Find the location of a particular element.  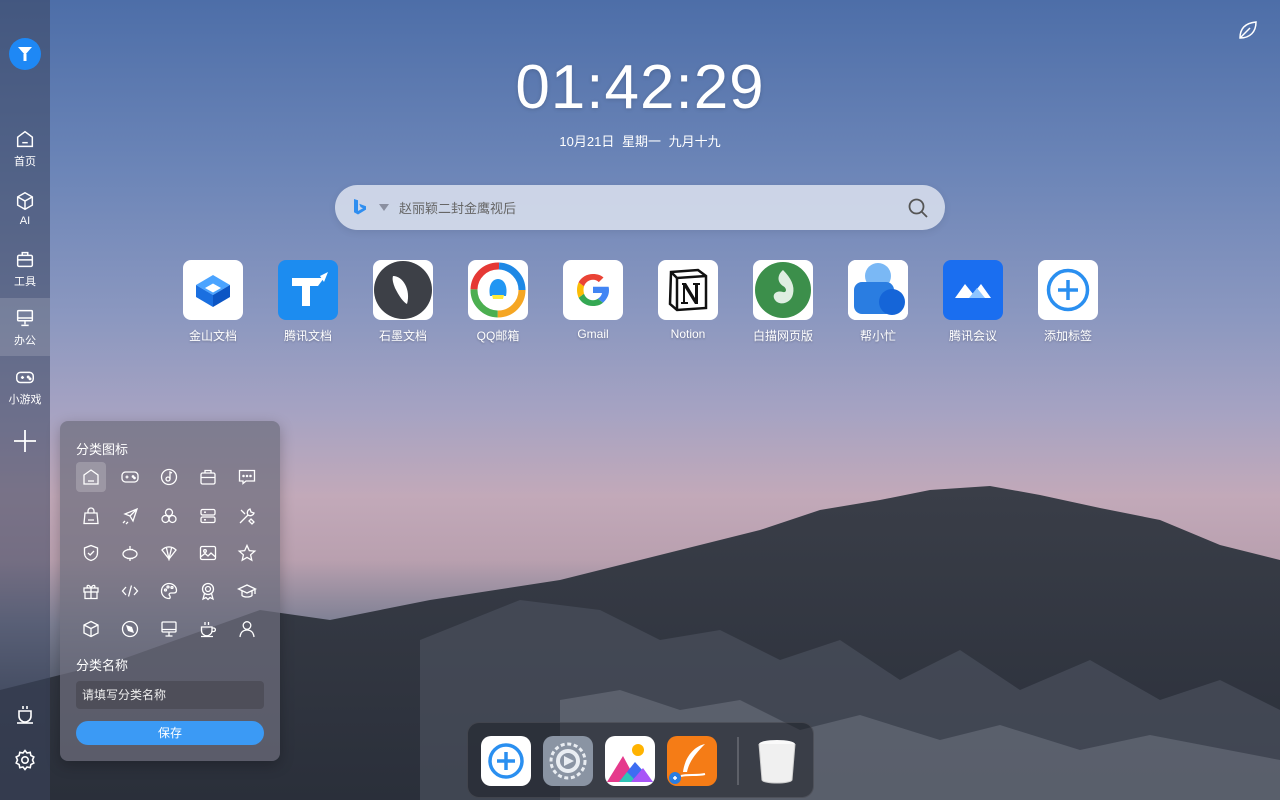

category-panel: 分类图标 分类名称 请填写分类名称 保存 is located at coordinates (170, 591).